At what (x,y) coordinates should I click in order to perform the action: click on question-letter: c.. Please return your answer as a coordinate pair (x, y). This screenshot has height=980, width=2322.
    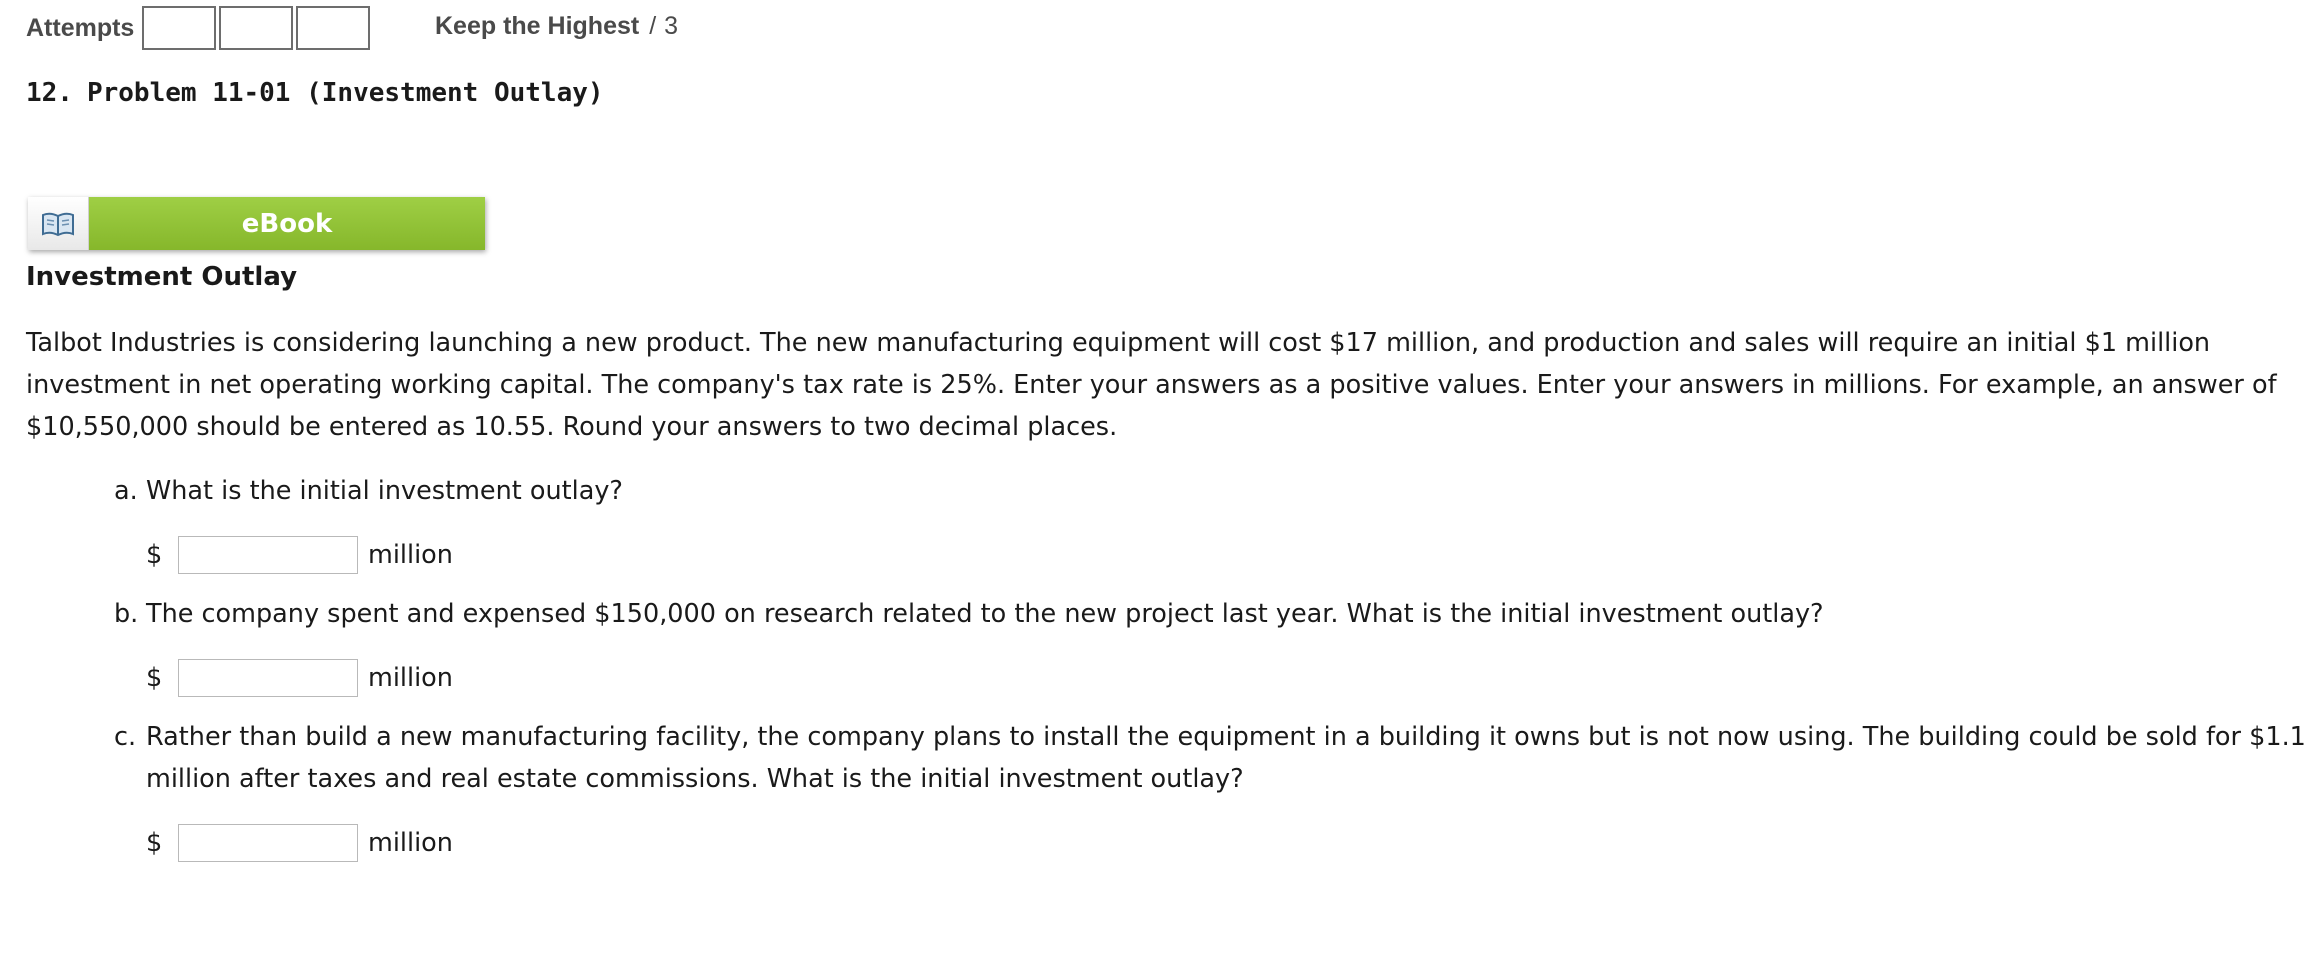
    Looking at the image, I should click on (125, 737).